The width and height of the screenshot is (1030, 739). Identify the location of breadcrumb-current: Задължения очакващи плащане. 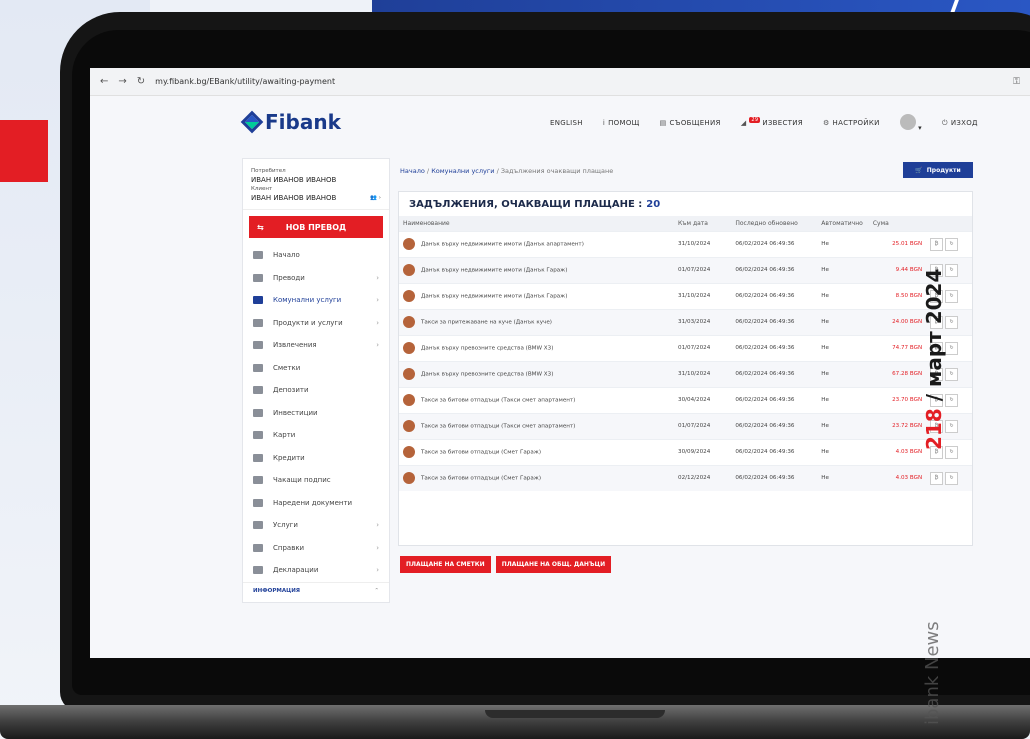
(557, 171).